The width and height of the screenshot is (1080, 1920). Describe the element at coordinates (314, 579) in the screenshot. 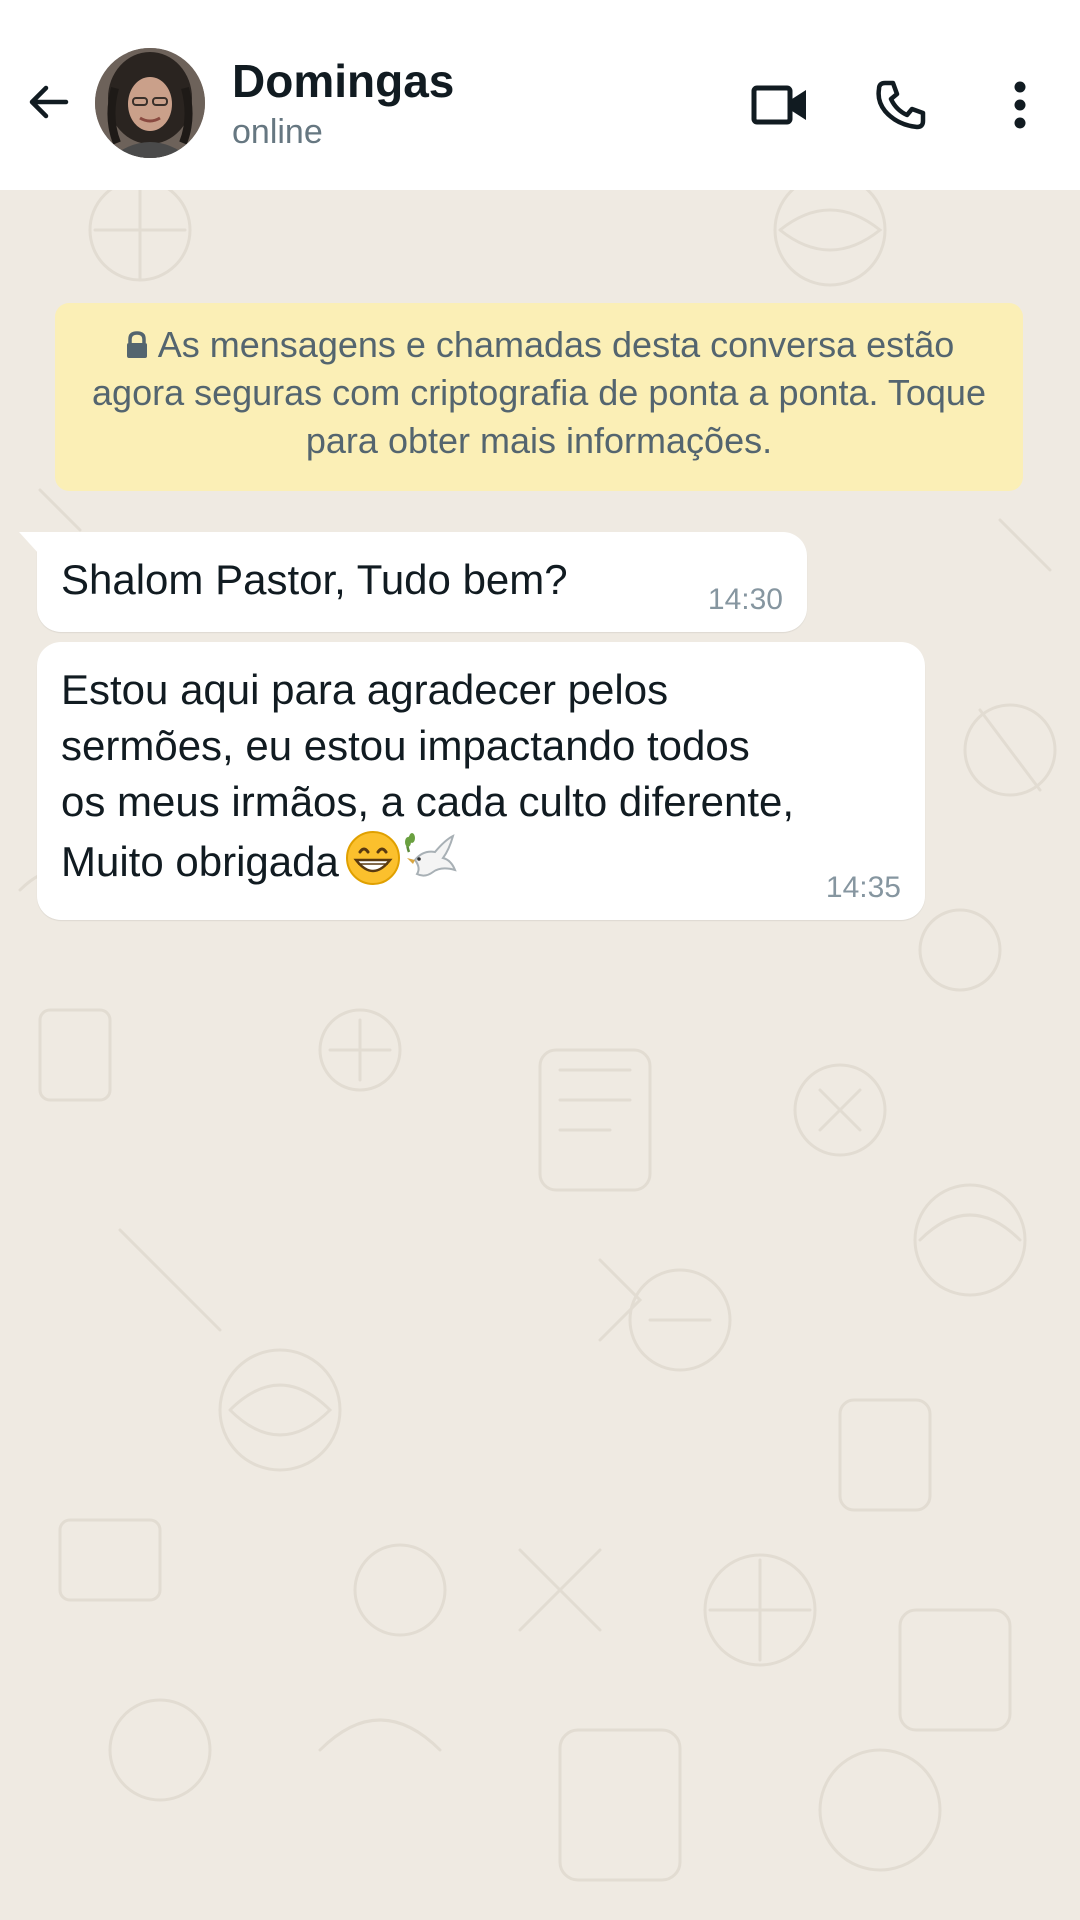

I see `message-text: Shalom Pastor, Tudo bem?` at that location.